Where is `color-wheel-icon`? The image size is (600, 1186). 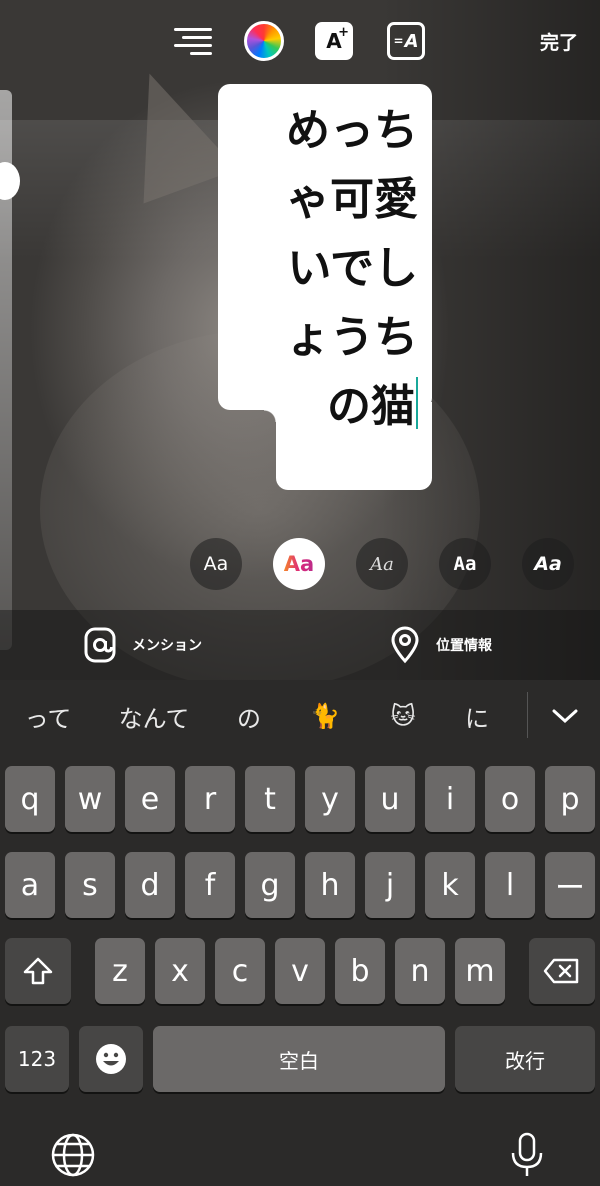
color-wheel-icon is located at coordinates (264, 41).